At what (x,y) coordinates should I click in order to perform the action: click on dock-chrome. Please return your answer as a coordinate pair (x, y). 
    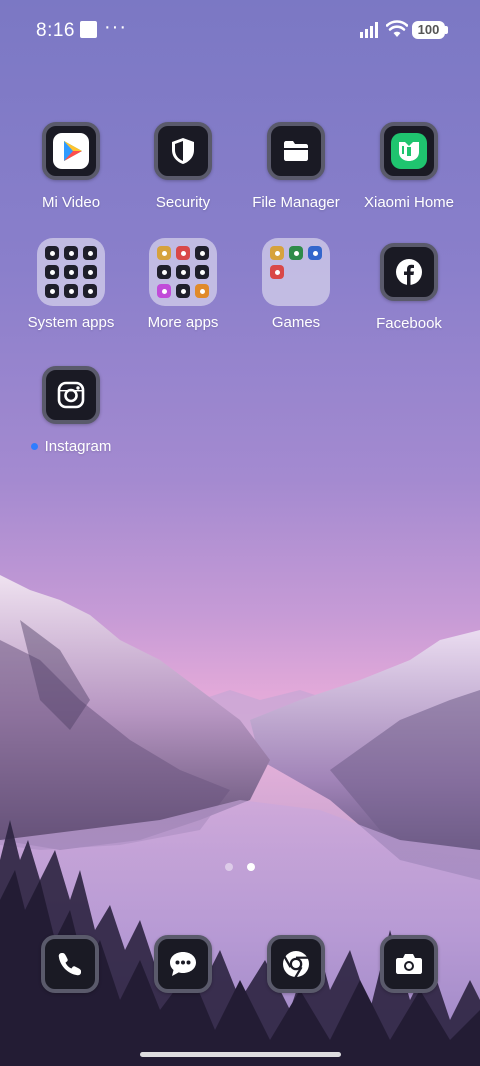
    Looking at the image, I should click on (296, 964).